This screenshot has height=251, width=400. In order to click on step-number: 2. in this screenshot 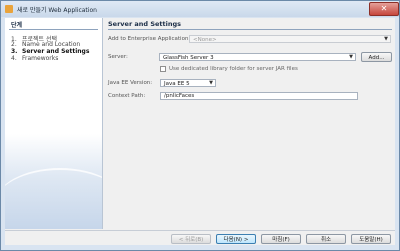, I will do `click(14, 44)`.